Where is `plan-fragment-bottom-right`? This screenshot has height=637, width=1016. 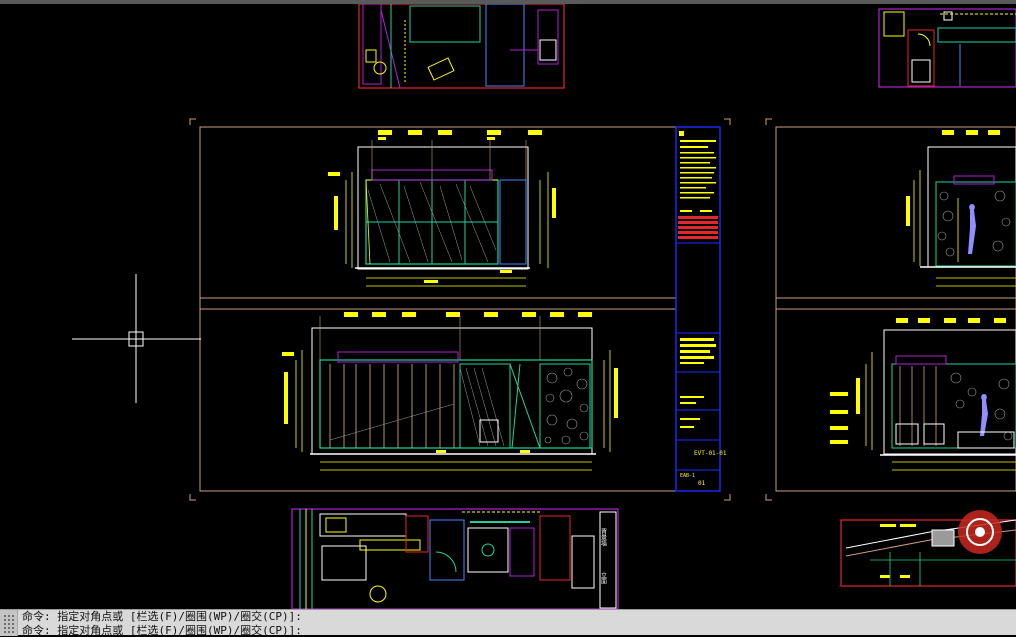 plan-fragment-bottom-right is located at coordinates (928, 548).